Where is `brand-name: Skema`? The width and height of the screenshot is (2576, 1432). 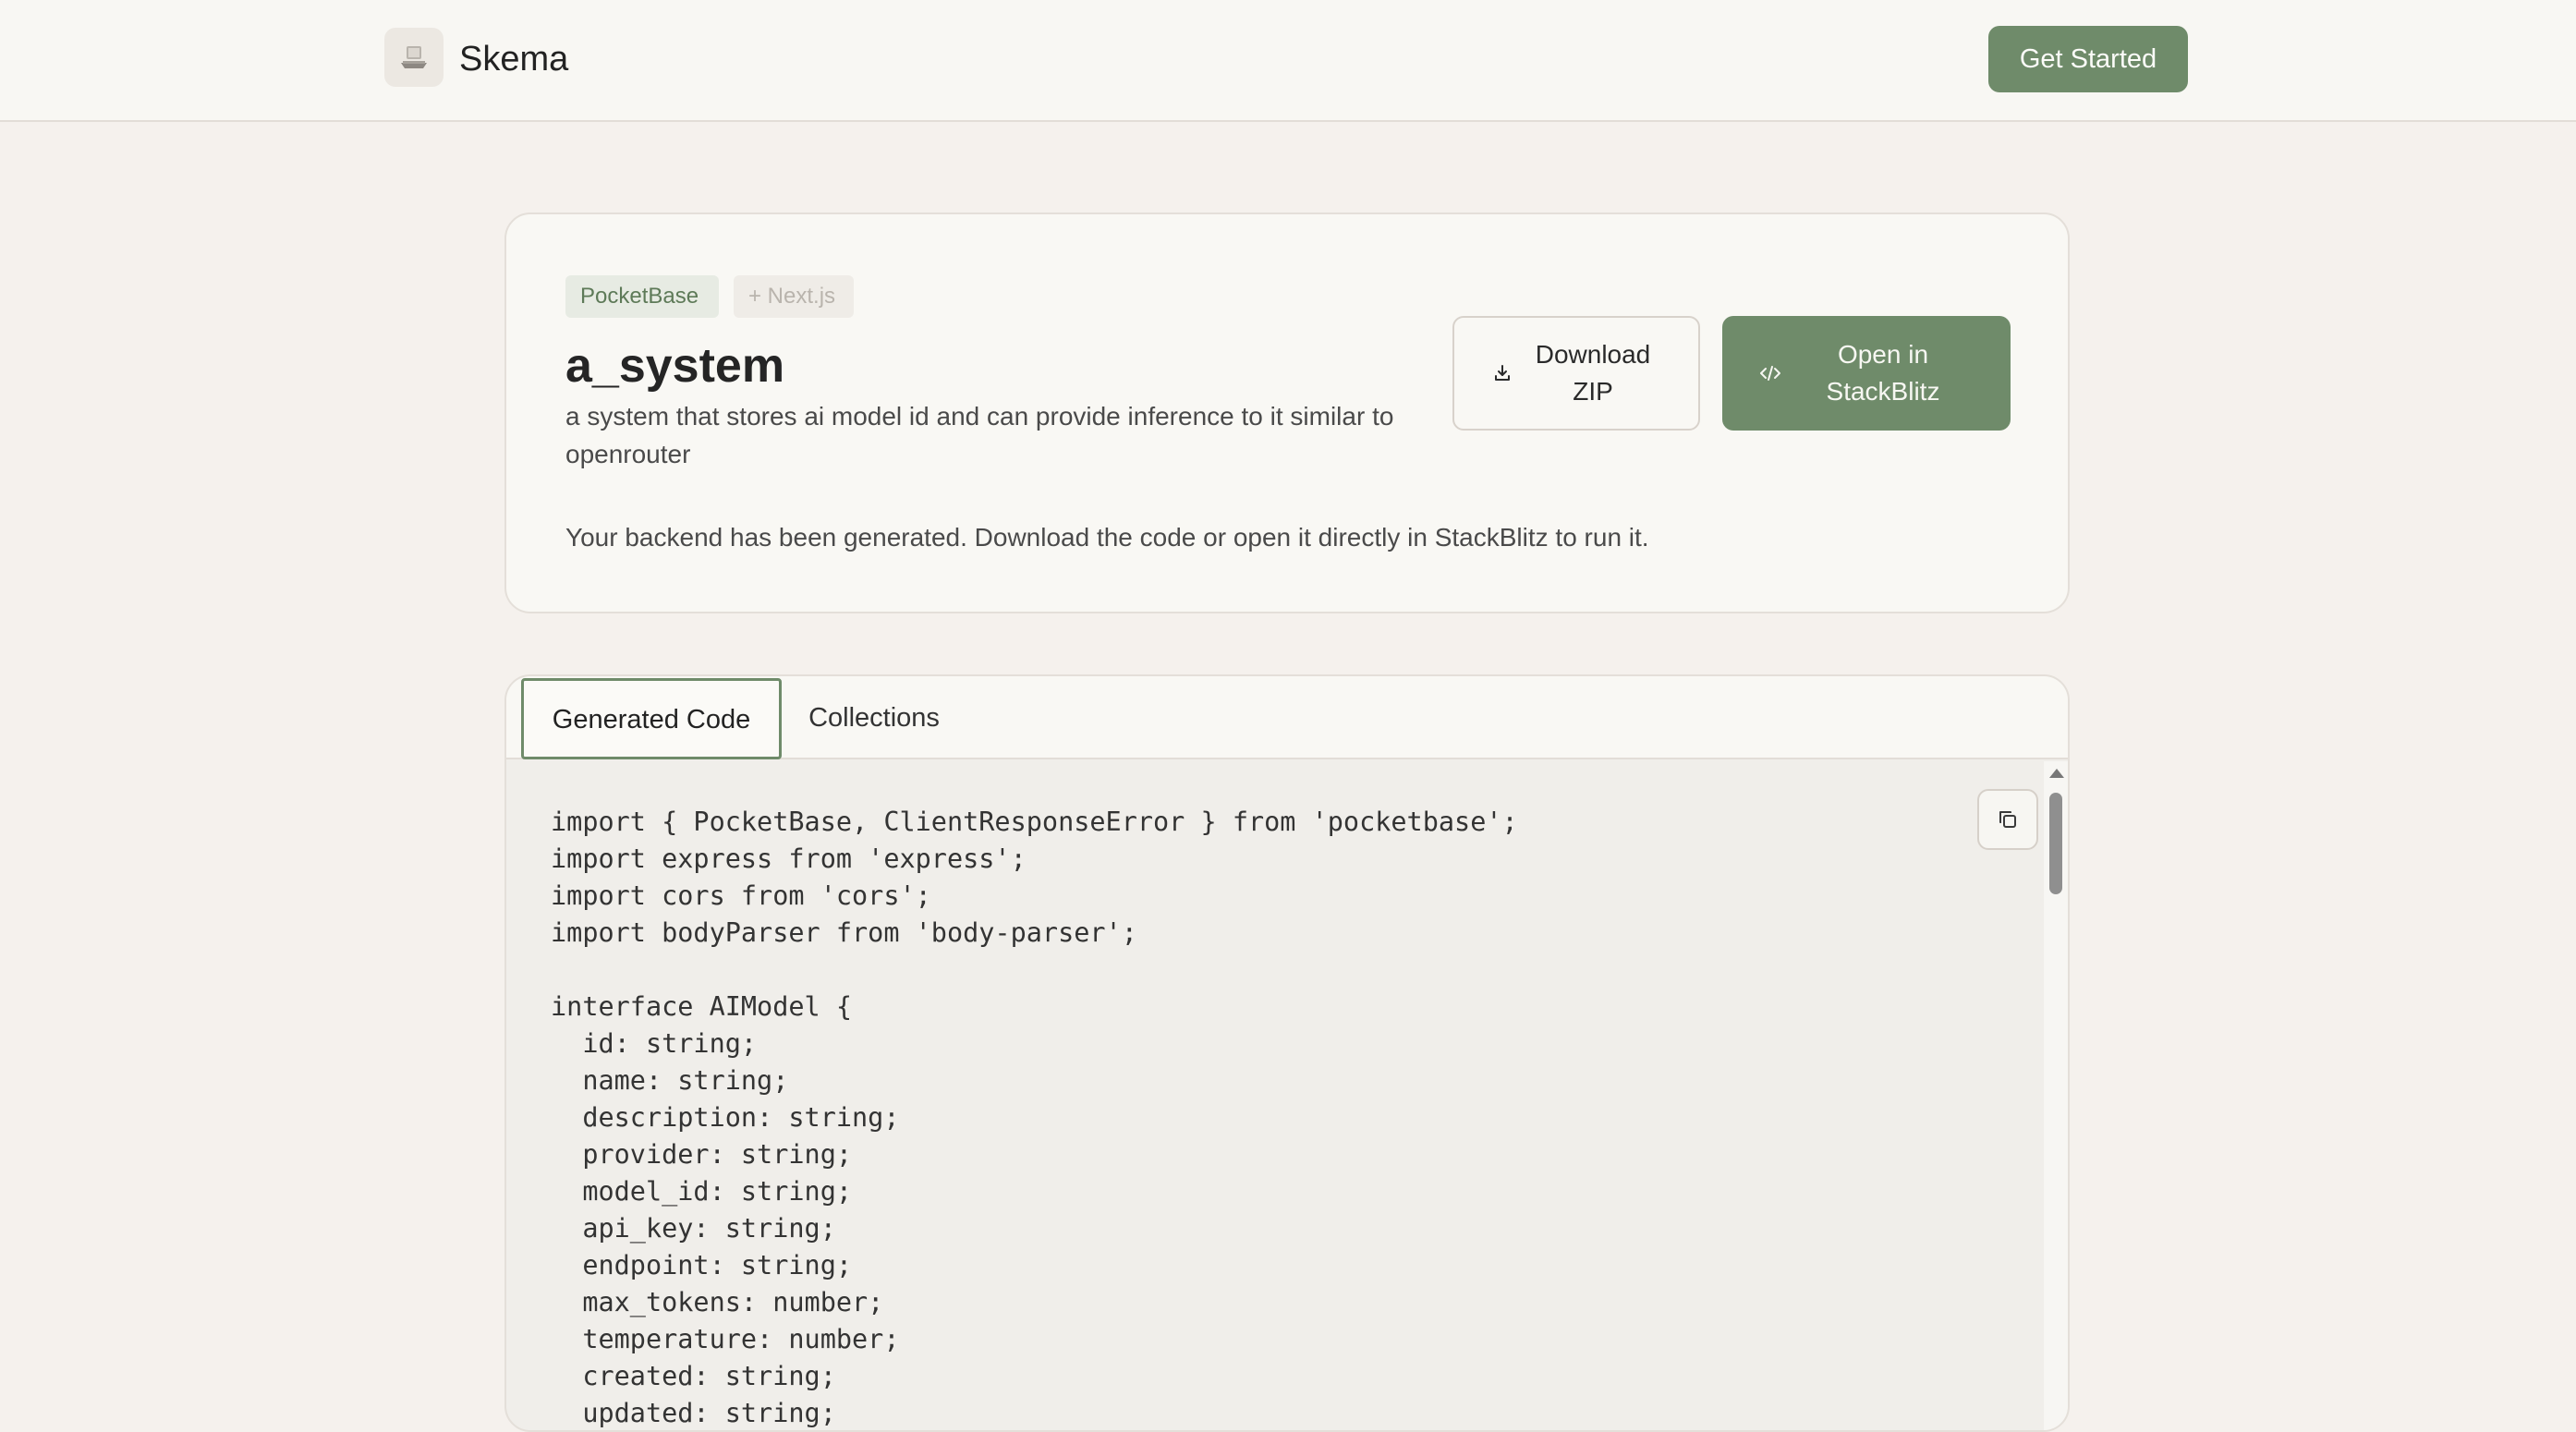
brand-name: Skema is located at coordinates (513, 59).